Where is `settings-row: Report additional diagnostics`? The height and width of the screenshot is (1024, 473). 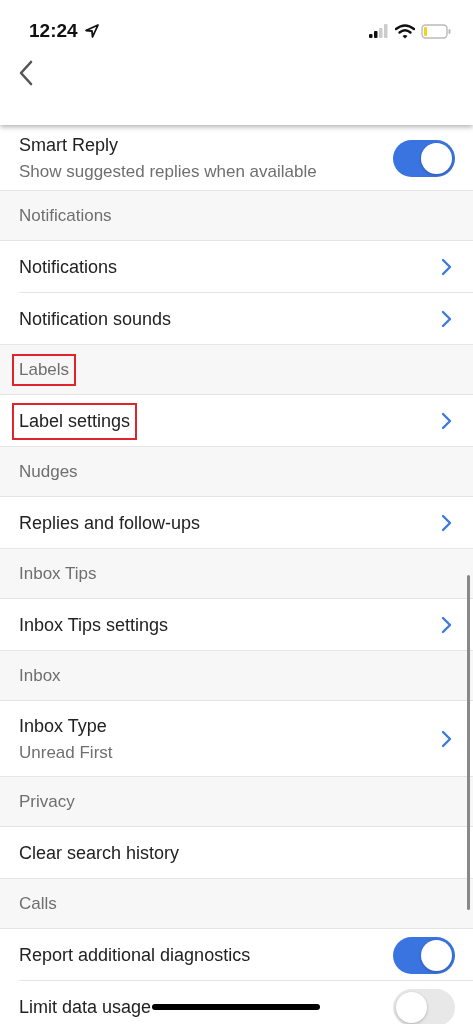
settings-row: Report additional diagnostics is located at coordinates (236, 955).